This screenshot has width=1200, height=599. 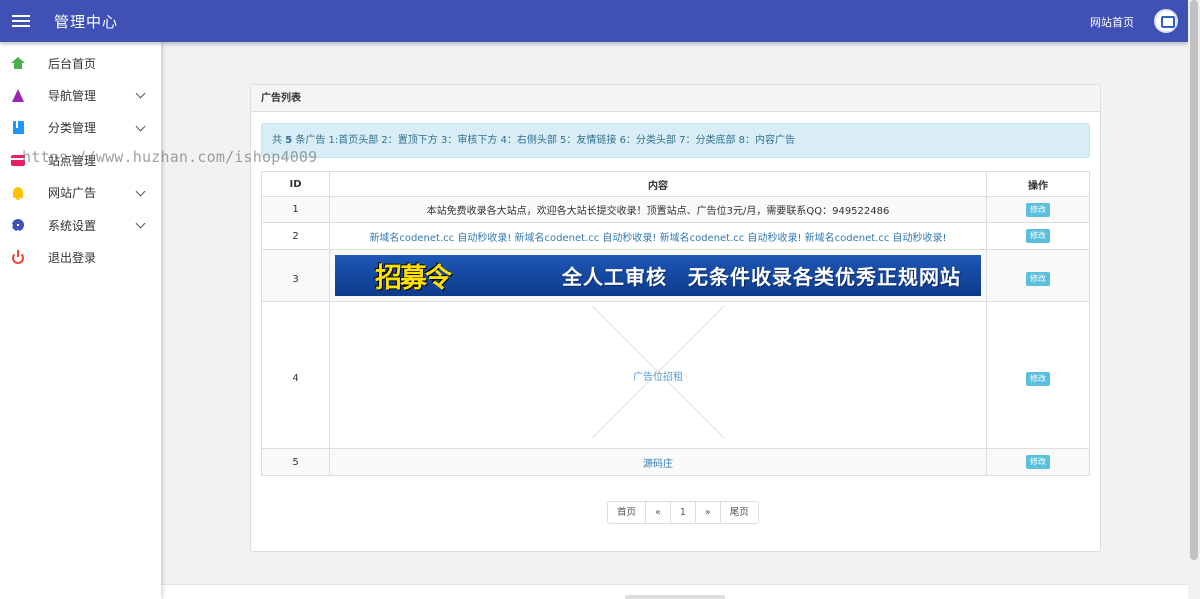 I want to click on page-number: 1, so click(x=682, y=512).